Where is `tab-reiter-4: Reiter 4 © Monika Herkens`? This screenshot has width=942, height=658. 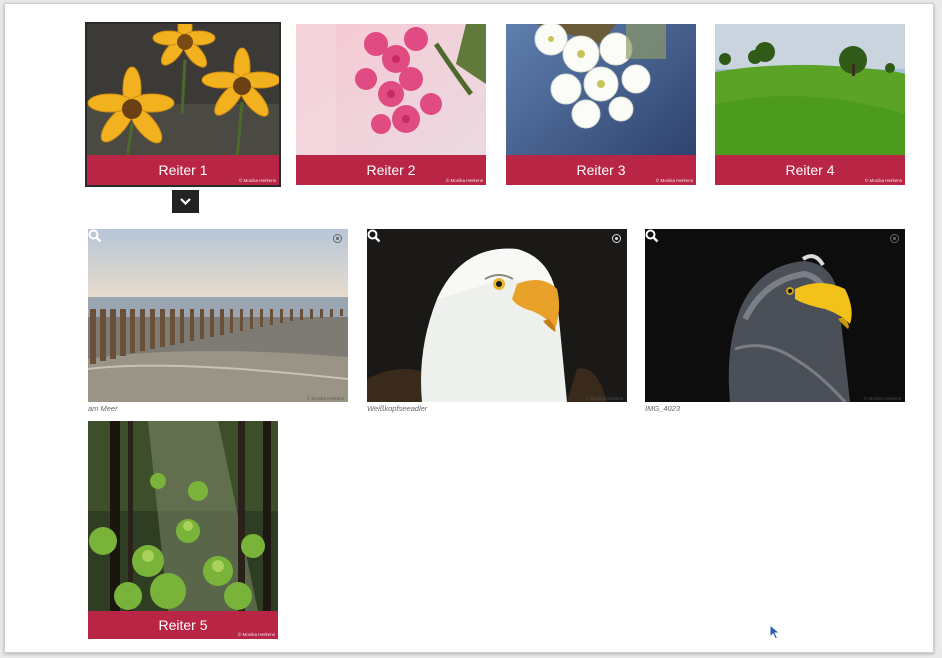 tab-reiter-4: Reiter 4 © Monika Herkens is located at coordinates (810, 104).